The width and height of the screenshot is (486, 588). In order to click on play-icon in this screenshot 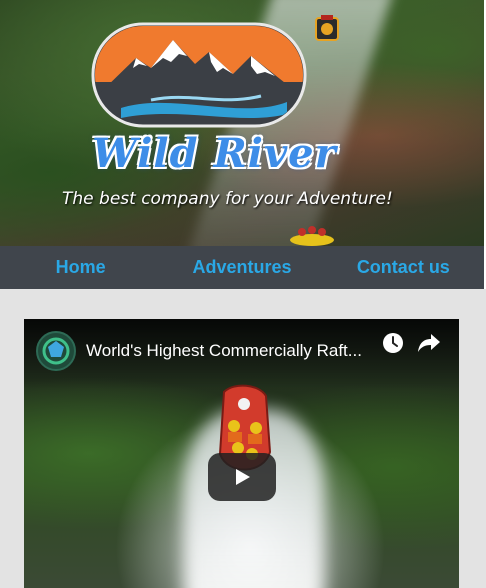, I will do `click(243, 477)`.